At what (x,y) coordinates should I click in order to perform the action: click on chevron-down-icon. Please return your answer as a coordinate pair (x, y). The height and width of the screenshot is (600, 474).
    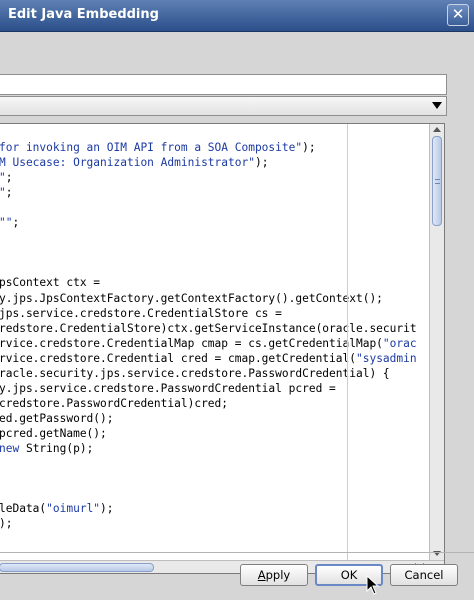
    Looking at the image, I should click on (437, 105).